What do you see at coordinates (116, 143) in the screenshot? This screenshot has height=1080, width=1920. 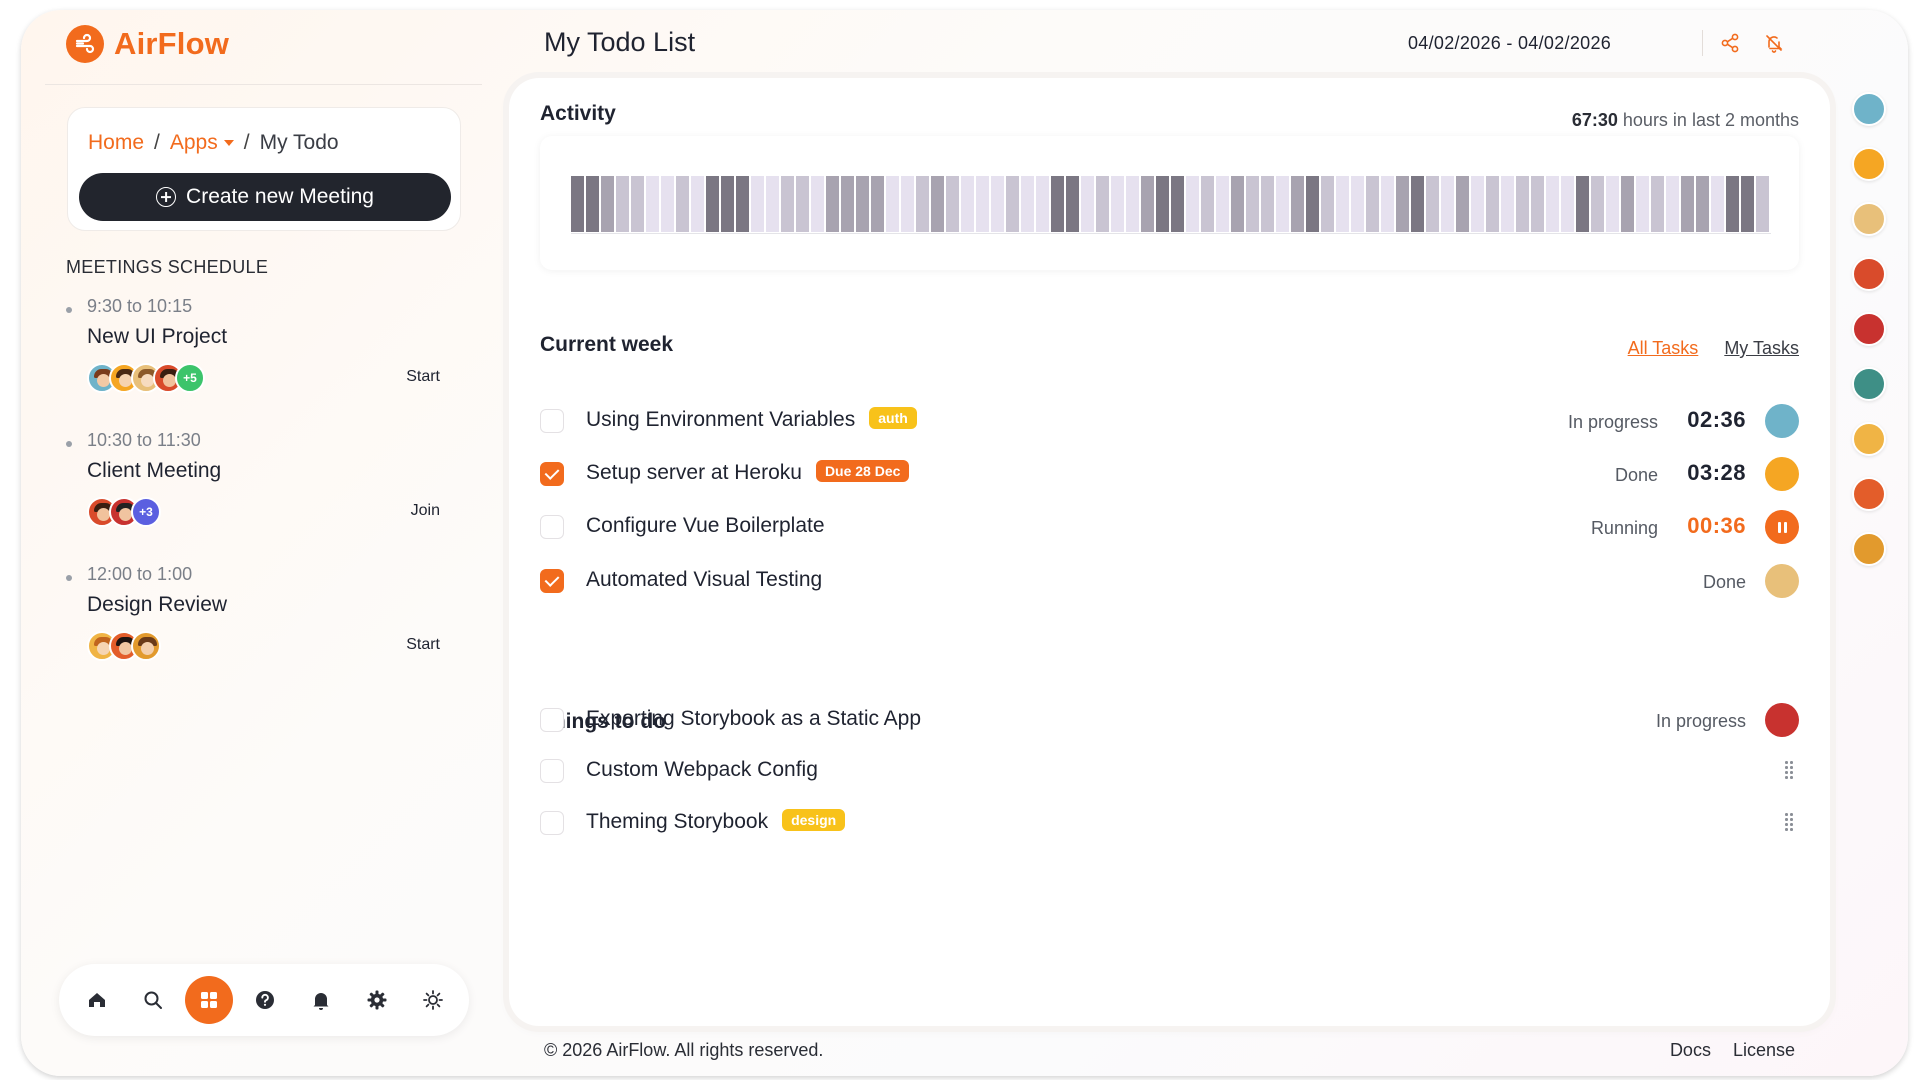 I see `breadcrumb-home: Home` at bounding box center [116, 143].